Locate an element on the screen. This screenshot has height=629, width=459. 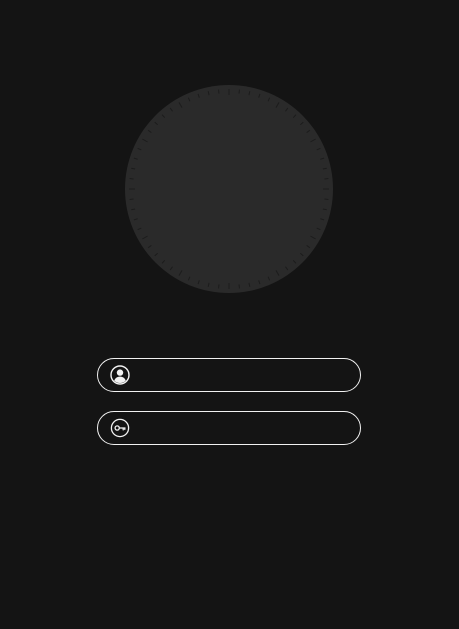
key-icon is located at coordinates (120, 428).